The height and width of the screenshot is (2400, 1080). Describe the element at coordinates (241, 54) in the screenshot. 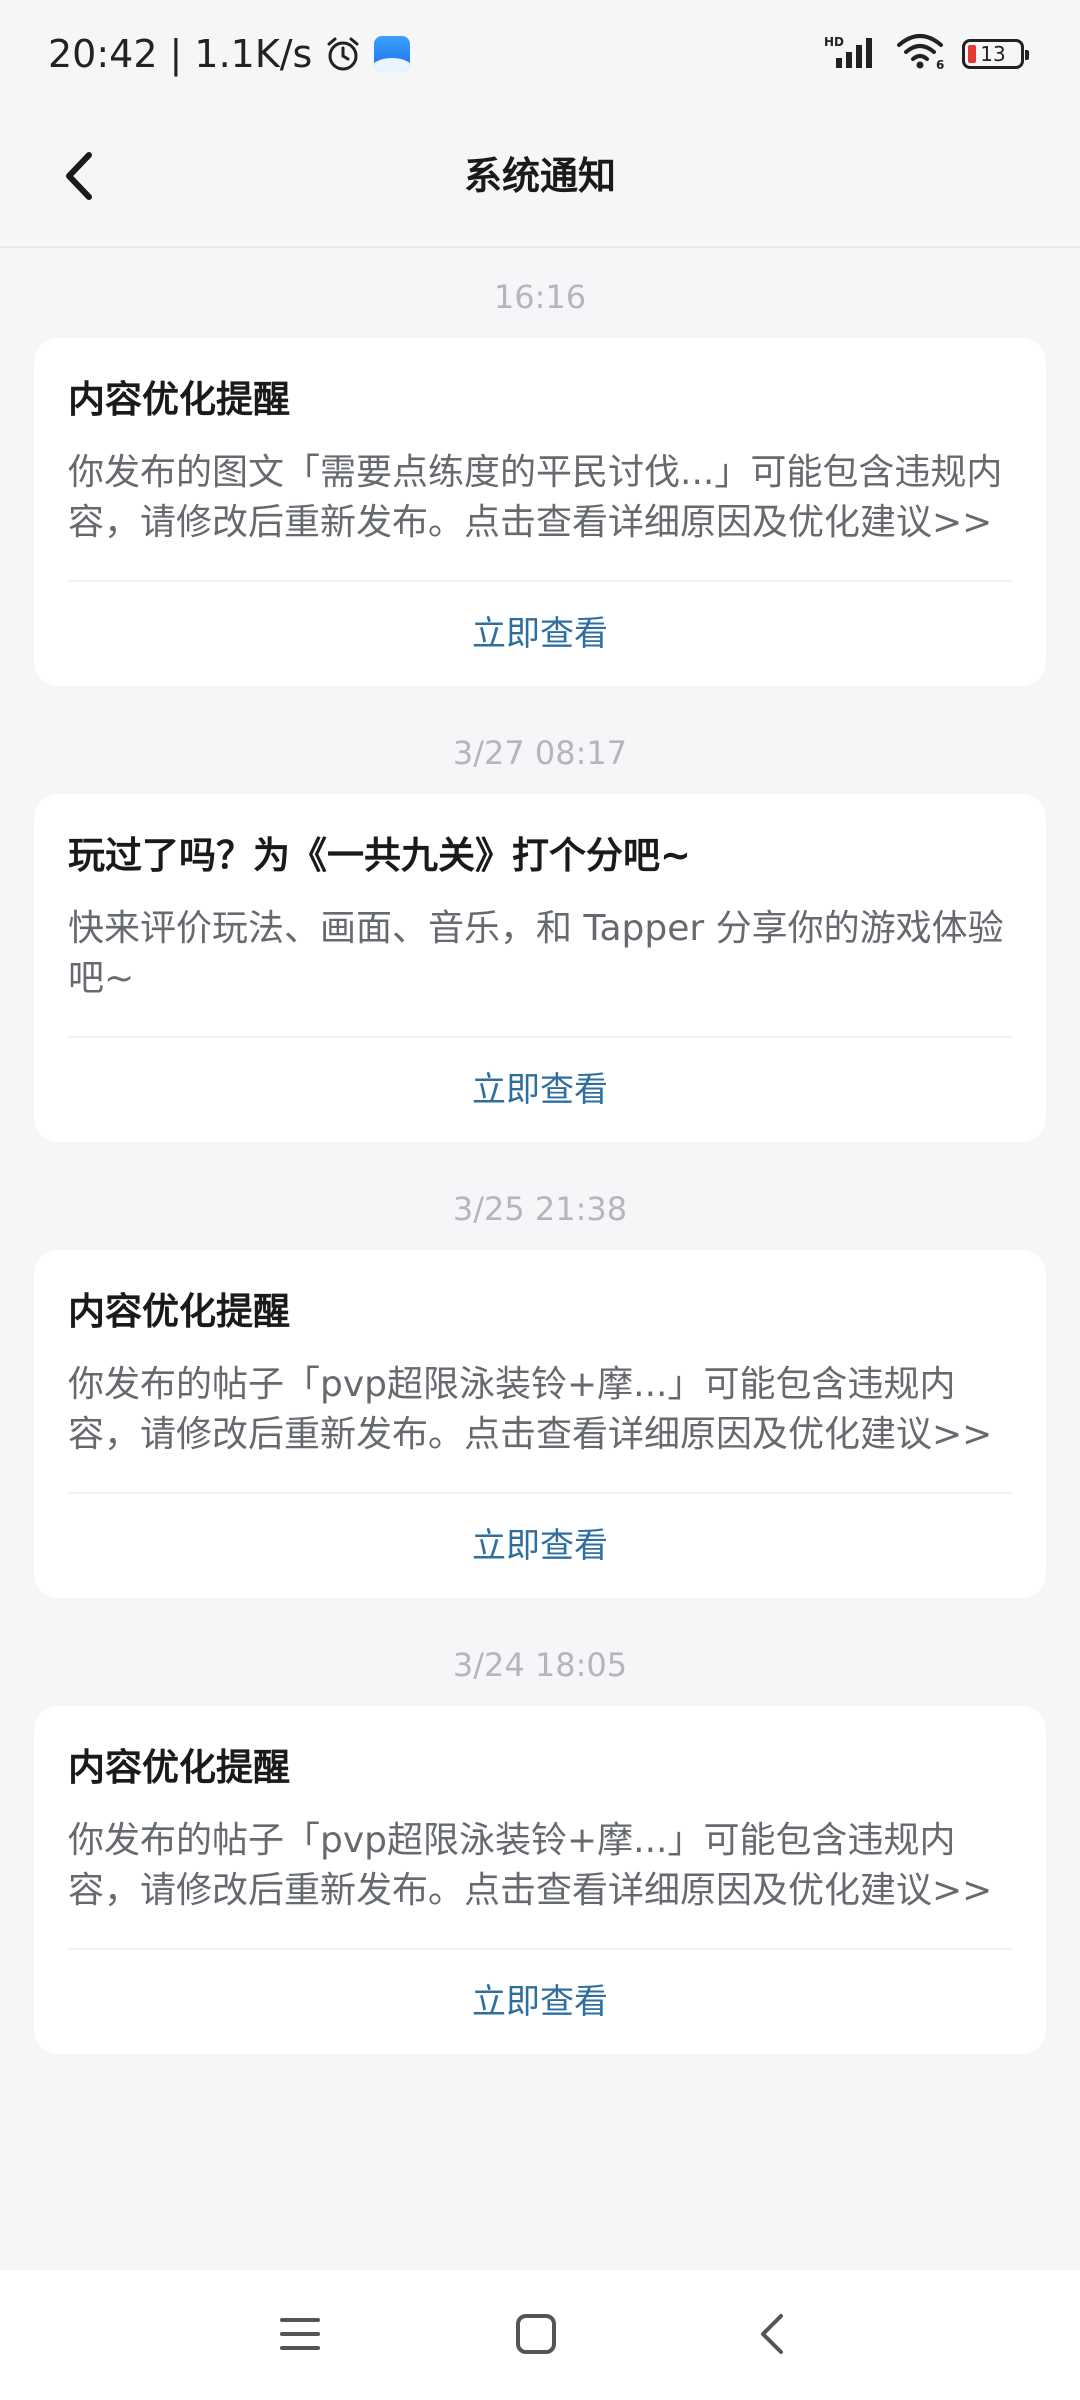

I see `status-net-speed: | 1.1K/s` at that location.